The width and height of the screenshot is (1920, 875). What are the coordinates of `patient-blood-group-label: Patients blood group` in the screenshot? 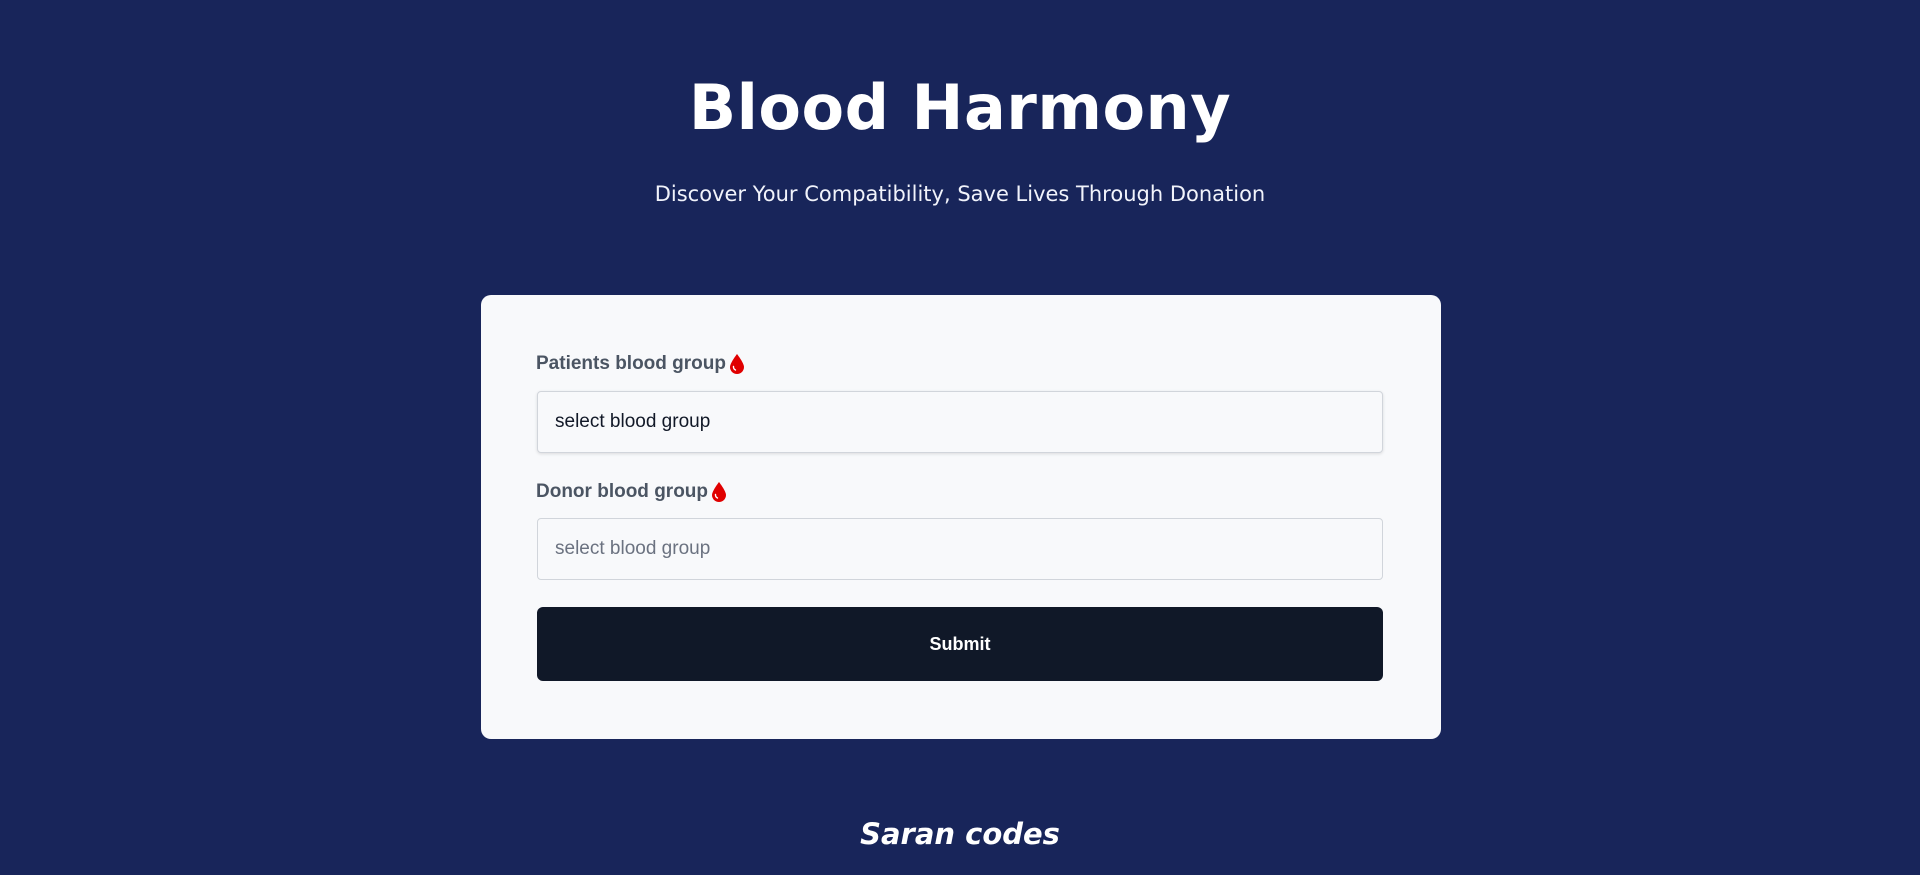 It's located at (640, 364).